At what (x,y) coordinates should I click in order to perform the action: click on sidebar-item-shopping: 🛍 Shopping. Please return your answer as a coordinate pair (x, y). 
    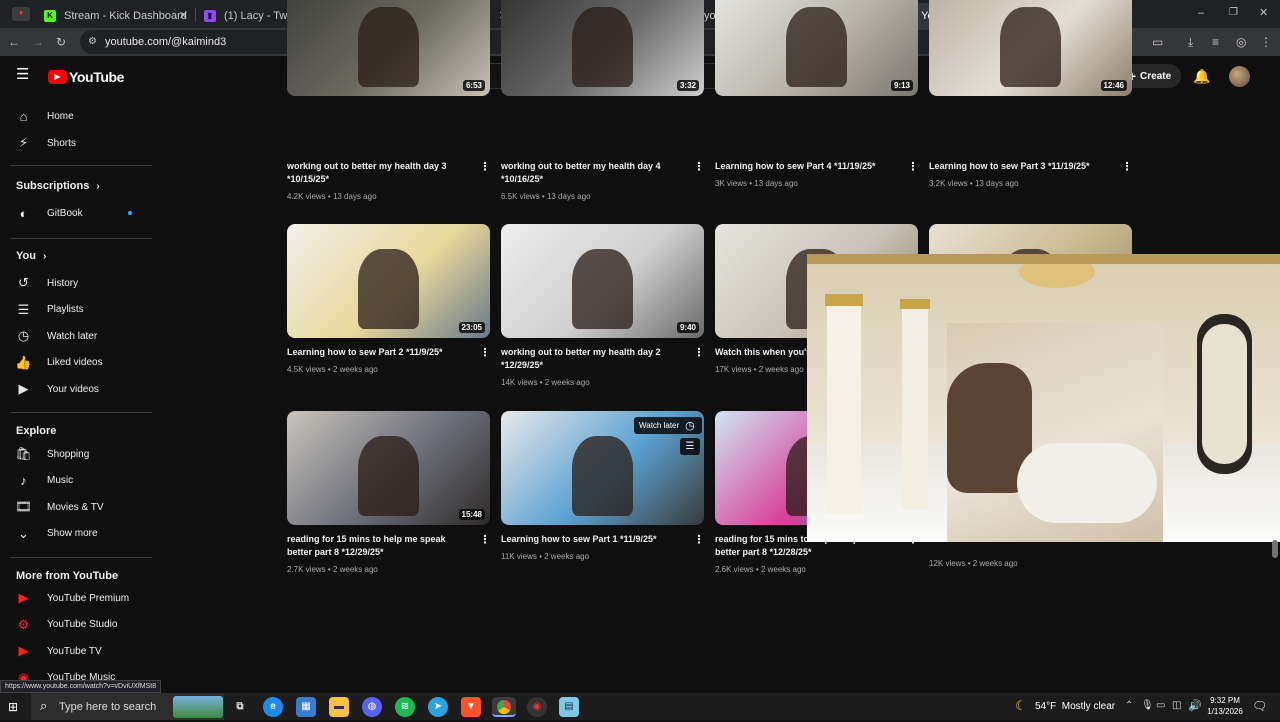
    Looking at the image, I should click on (76, 454).